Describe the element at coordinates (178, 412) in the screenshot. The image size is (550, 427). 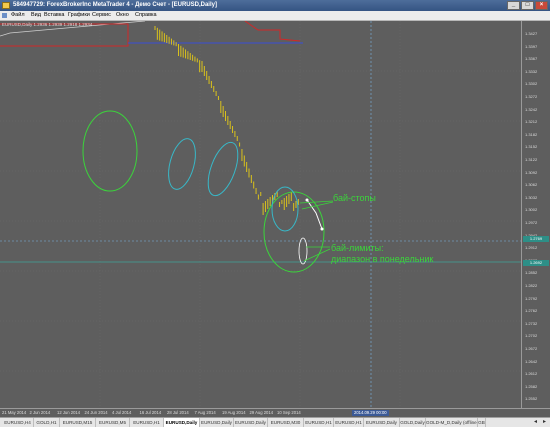
I see `date-tick-label: 28 Jul 2014` at that location.